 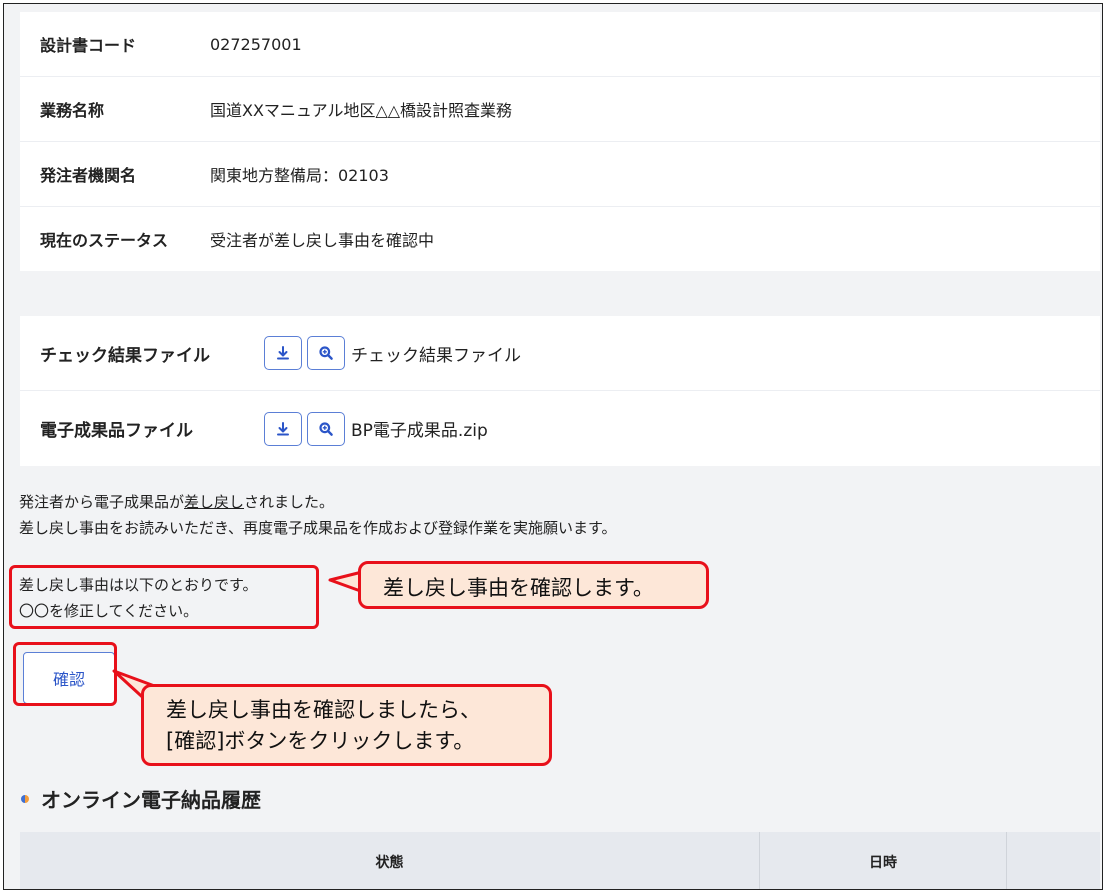 I want to click on info-row-work-name: 業務名称 国道XXマニュアル地区△△橋設計照査業務, so click(x=560, y=109).